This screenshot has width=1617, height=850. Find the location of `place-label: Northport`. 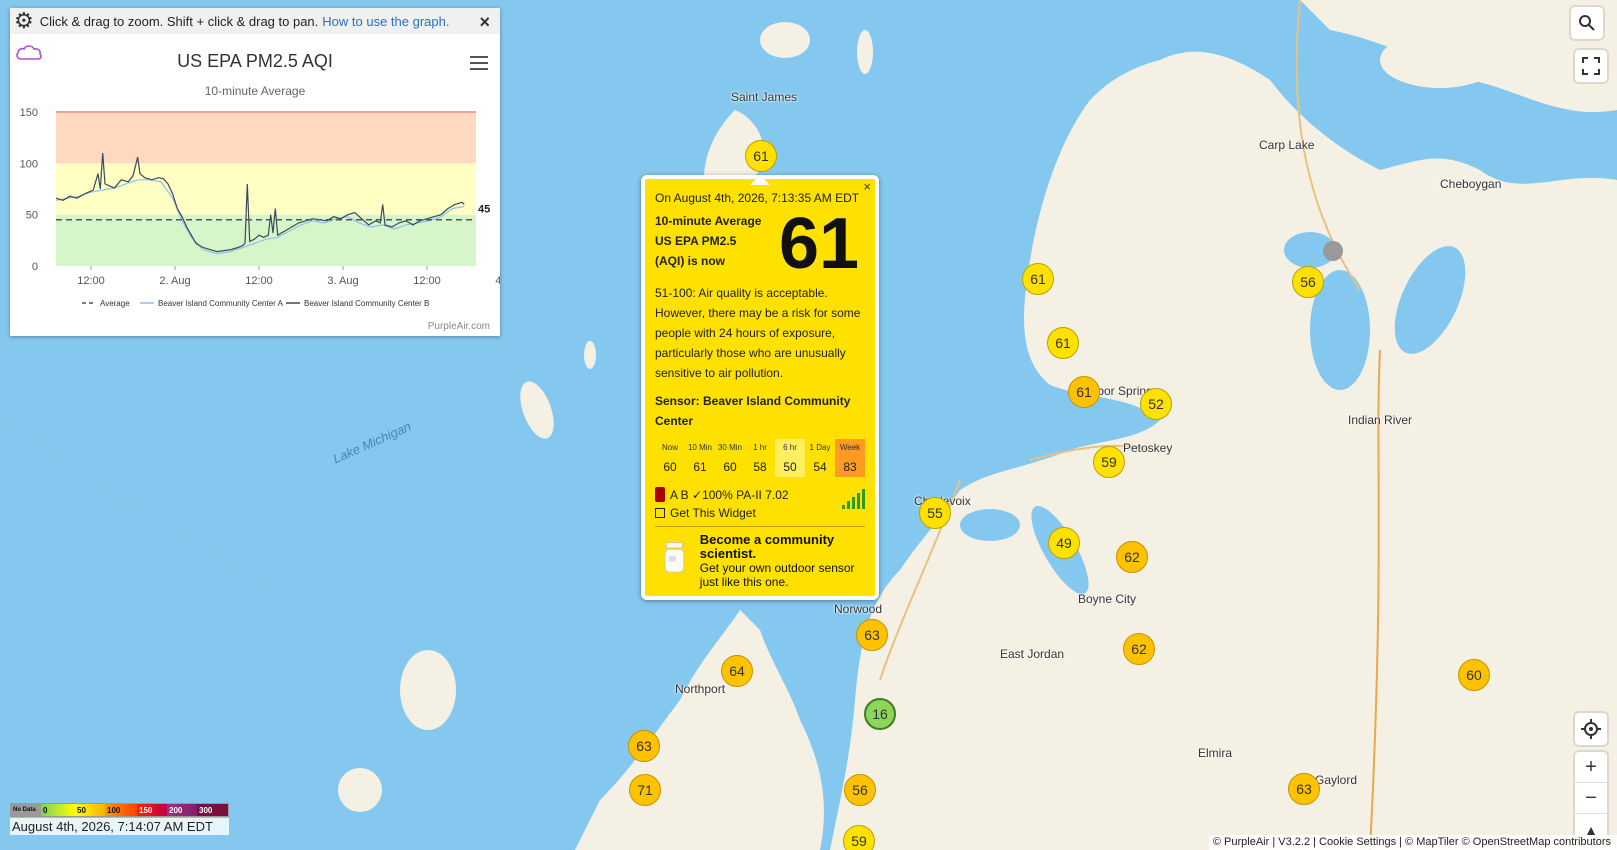

place-label: Northport is located at coordinates (700, 689).